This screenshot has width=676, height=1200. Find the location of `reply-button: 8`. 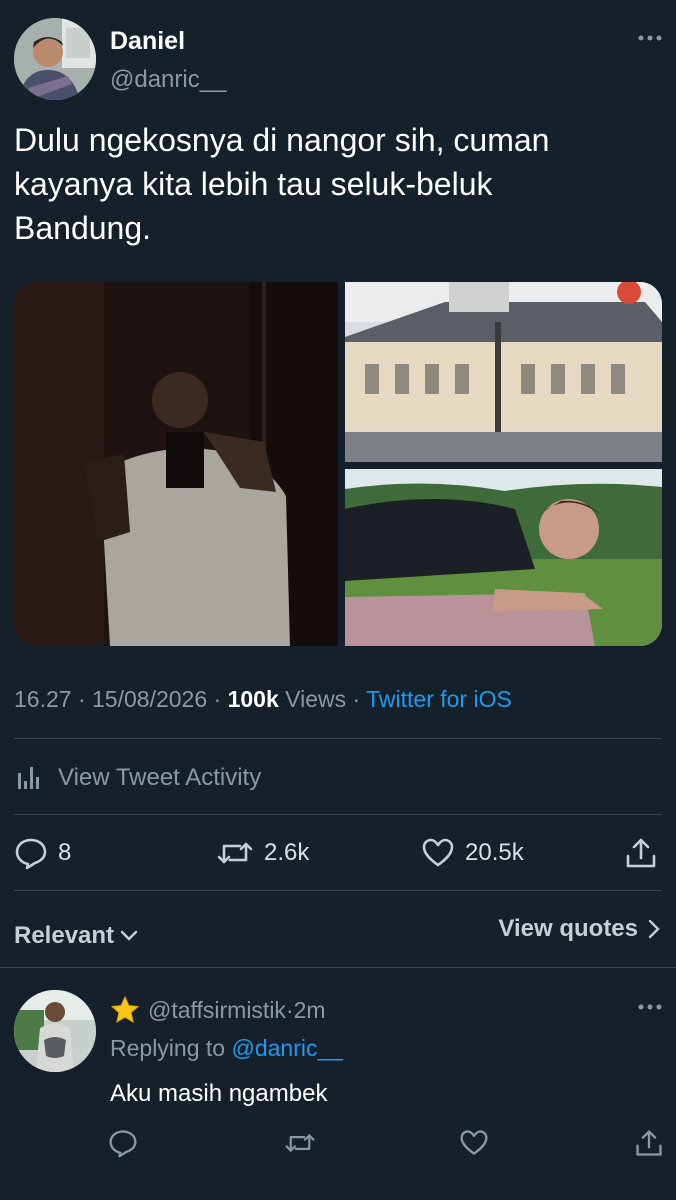

reply-button: 8 is located at coordinates (42, 853).